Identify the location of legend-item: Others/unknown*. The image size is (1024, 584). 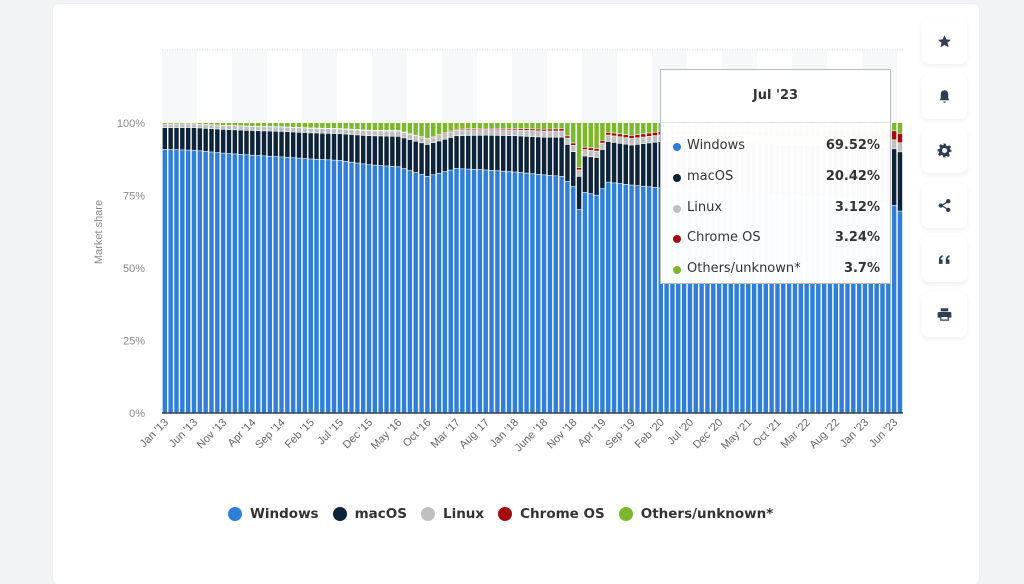
(696, 514).